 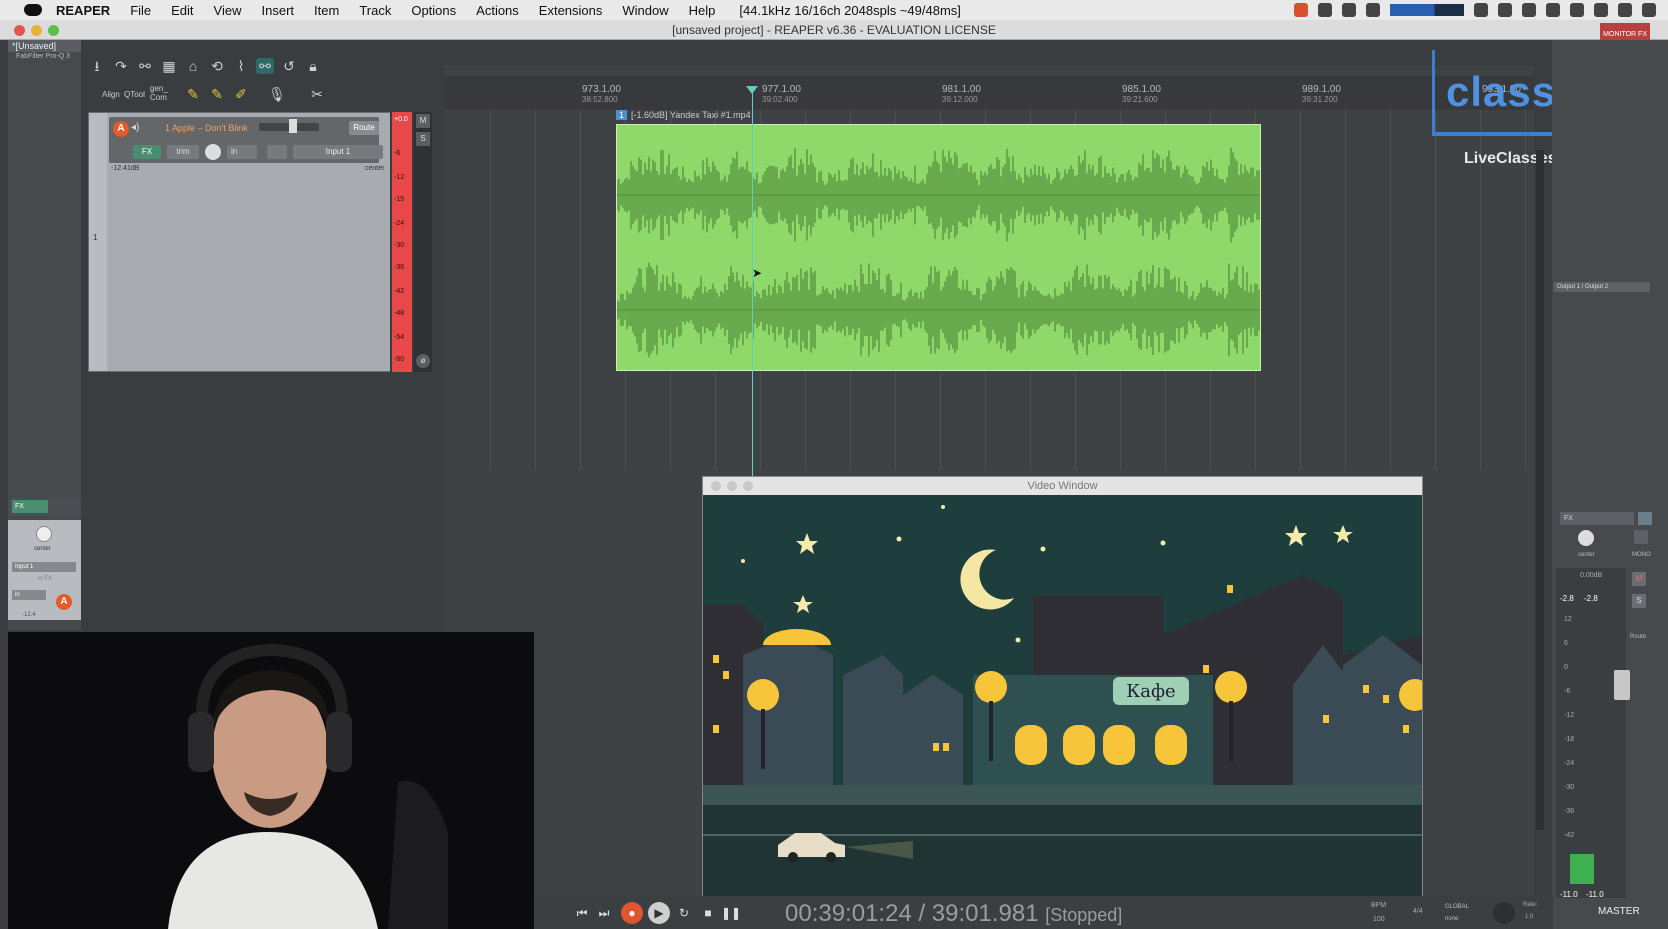 What do you see at coordinates (953, 914) in the screenshot?
I see `time-display: 00:39:01:24 / 39:01.981 [Stopped]` at bounding box center [953, 914].